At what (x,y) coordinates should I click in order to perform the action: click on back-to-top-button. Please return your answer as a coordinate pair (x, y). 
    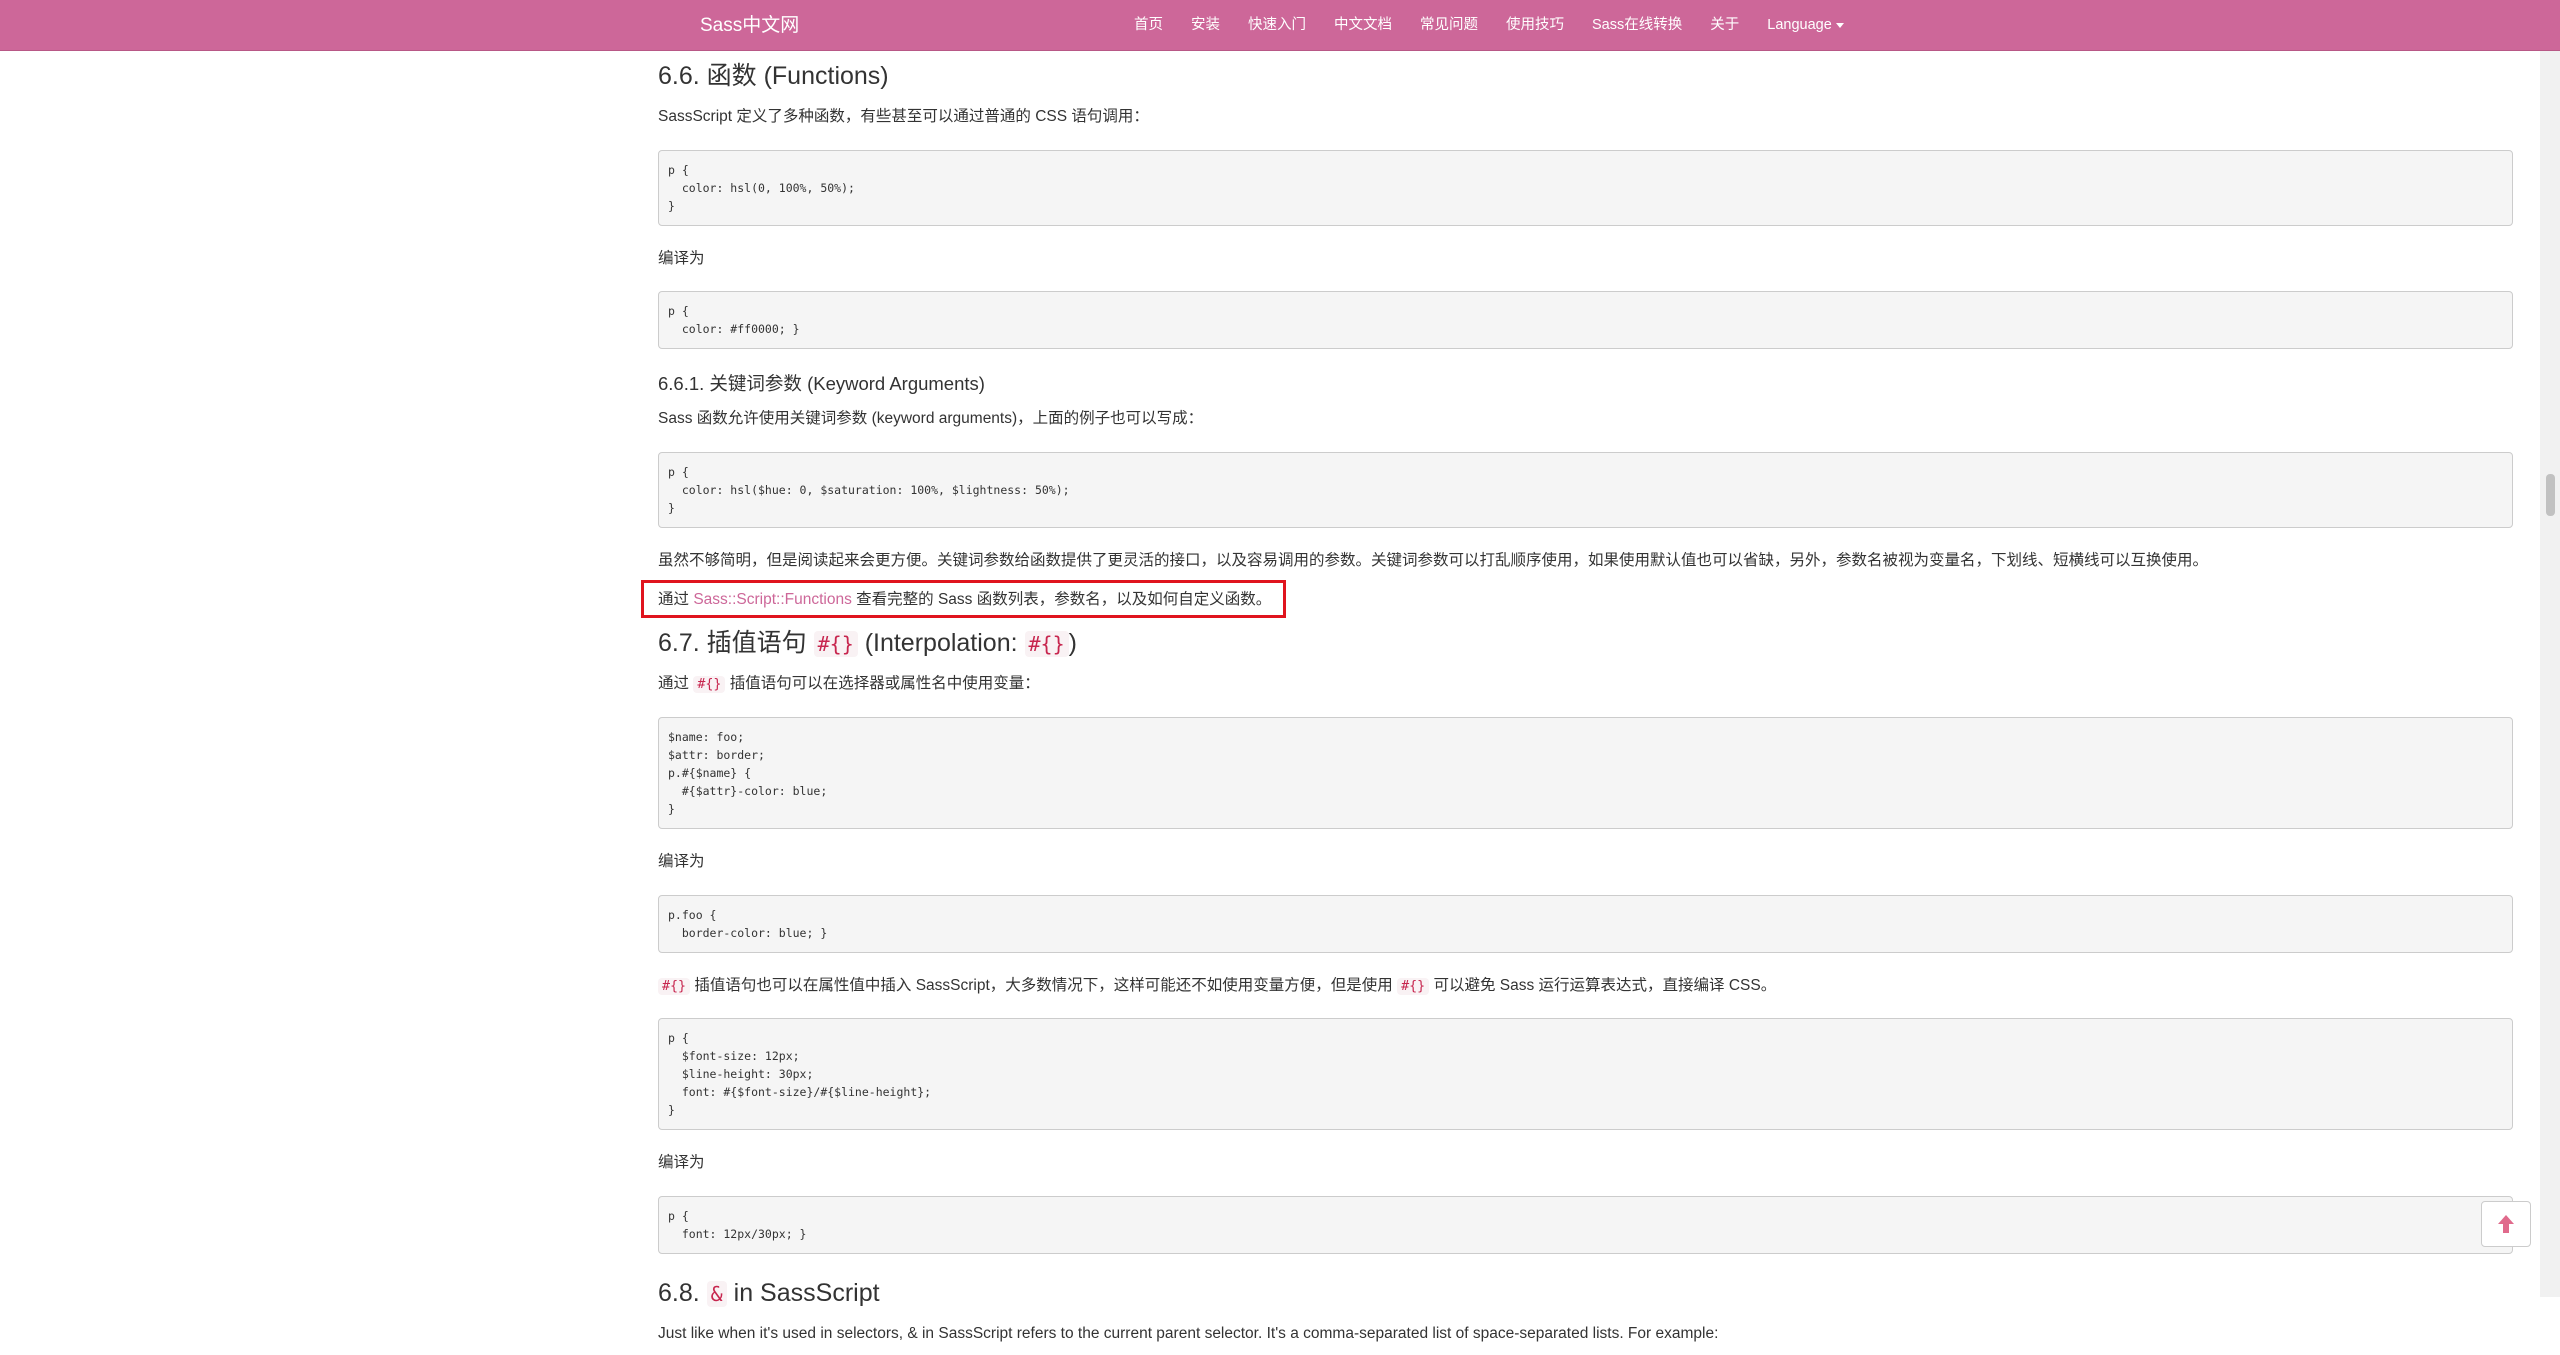
    Looking at the image, I should click on (2506, 1224).